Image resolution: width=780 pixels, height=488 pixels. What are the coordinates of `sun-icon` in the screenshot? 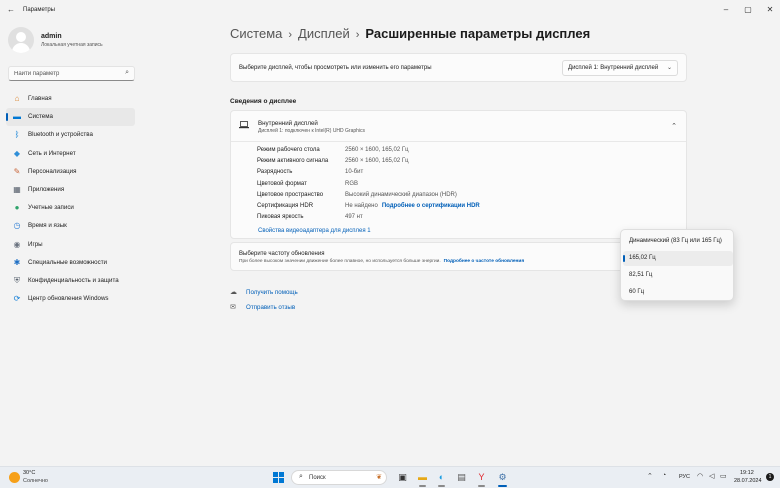 It's located at (14, 477).